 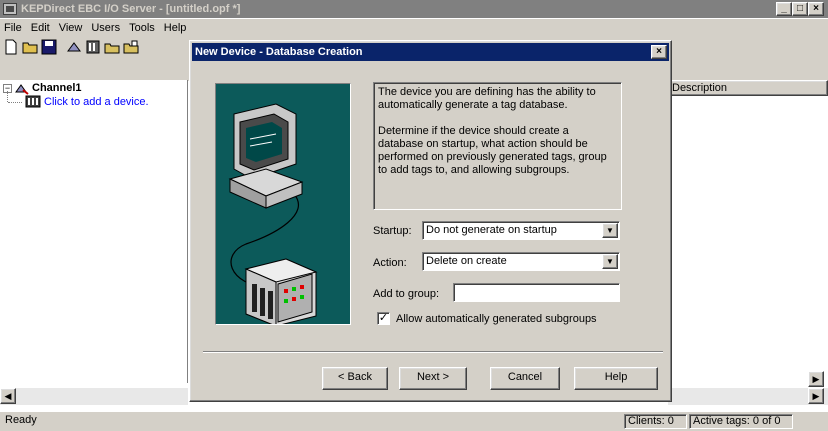 I want to click on status-clients: Clients: 0, so click(x=655, y=421).